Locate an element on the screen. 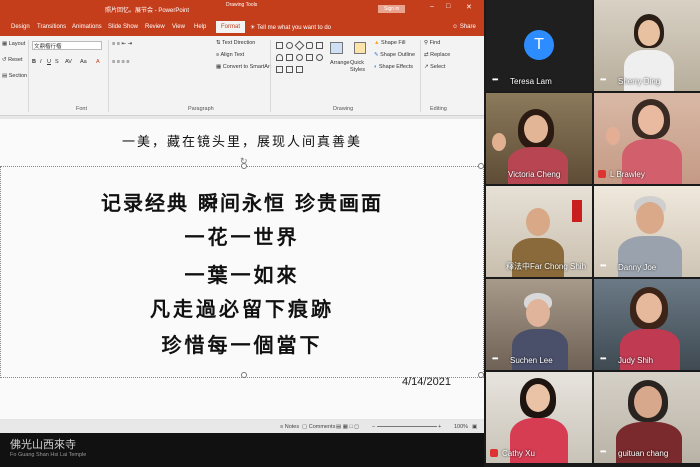 This screenshot has width=700, height=467. participant-tile: Cathy Xu is located at coordinates (539, 417).